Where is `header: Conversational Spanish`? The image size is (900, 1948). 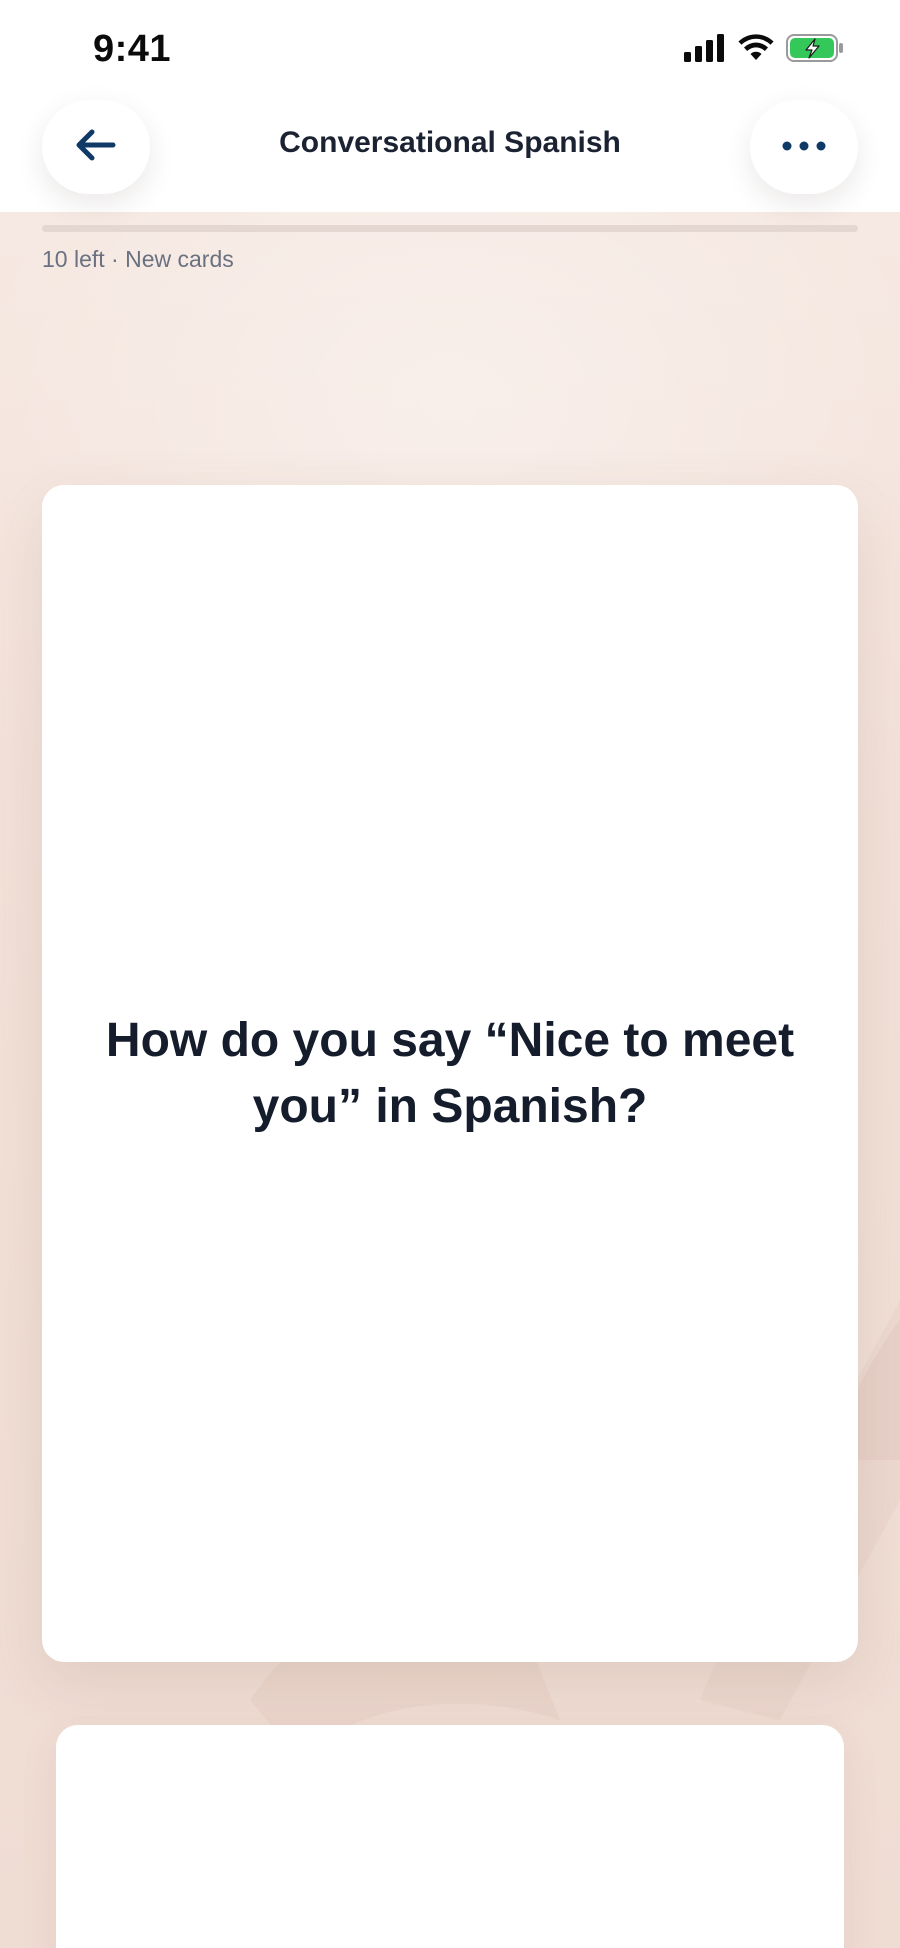 header: Conversational Spanish is located at coordinates (450, 151).